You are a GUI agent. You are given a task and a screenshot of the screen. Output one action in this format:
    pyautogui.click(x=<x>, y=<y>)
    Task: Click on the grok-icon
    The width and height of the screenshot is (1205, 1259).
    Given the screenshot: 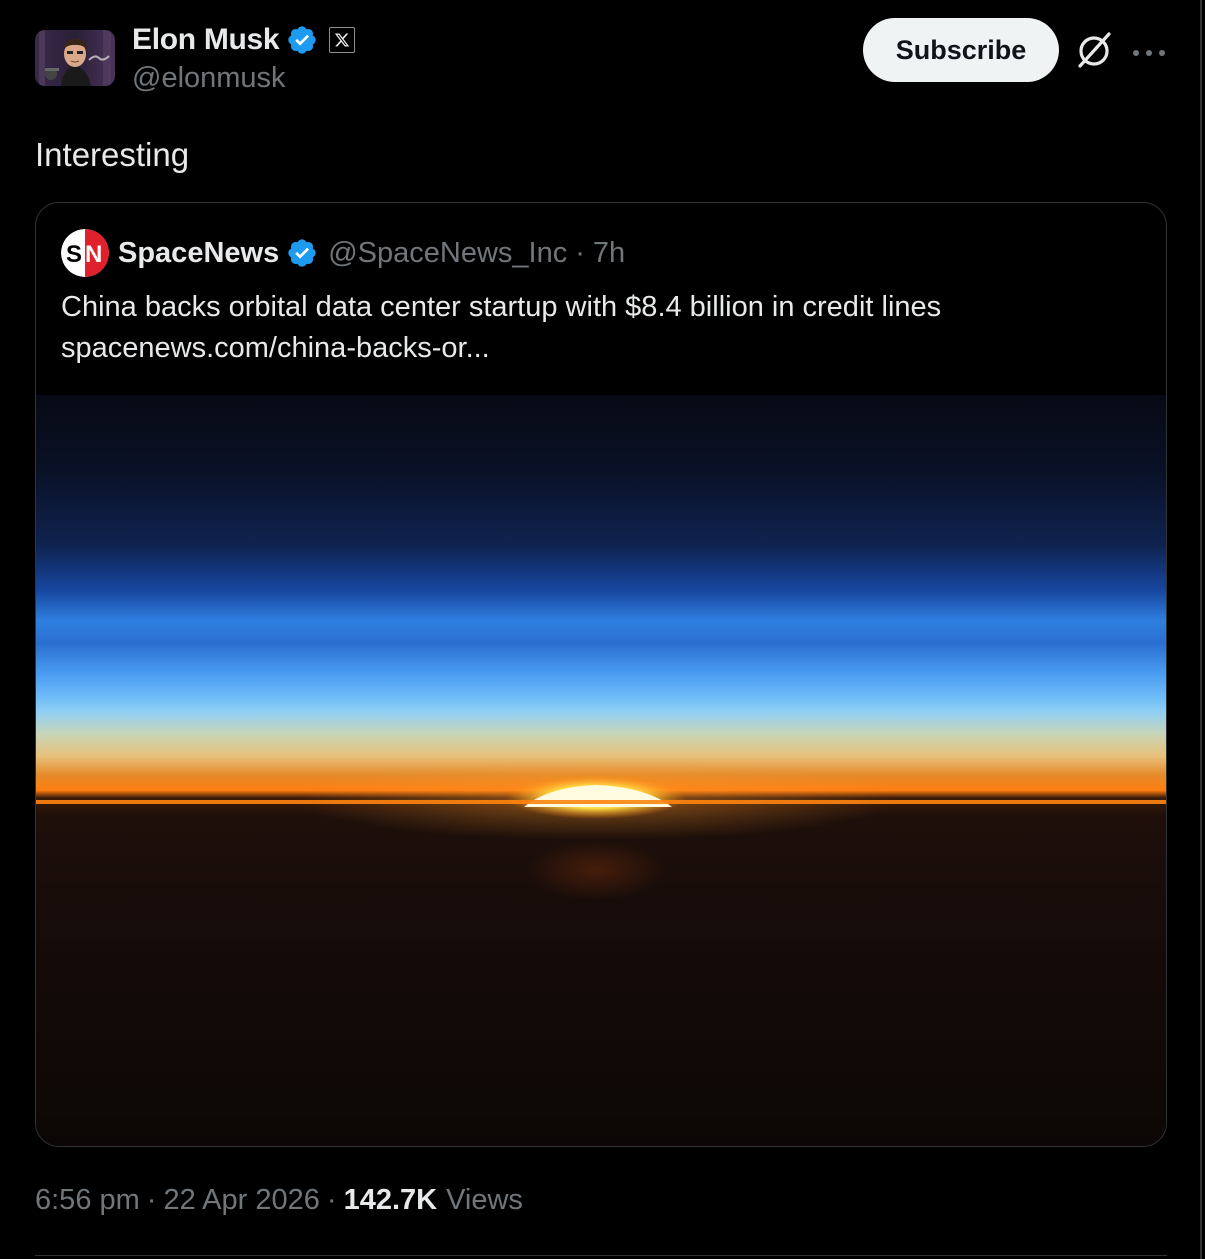 What is the action you would take?
    pyautogui.click(x=1094, y=50)
    